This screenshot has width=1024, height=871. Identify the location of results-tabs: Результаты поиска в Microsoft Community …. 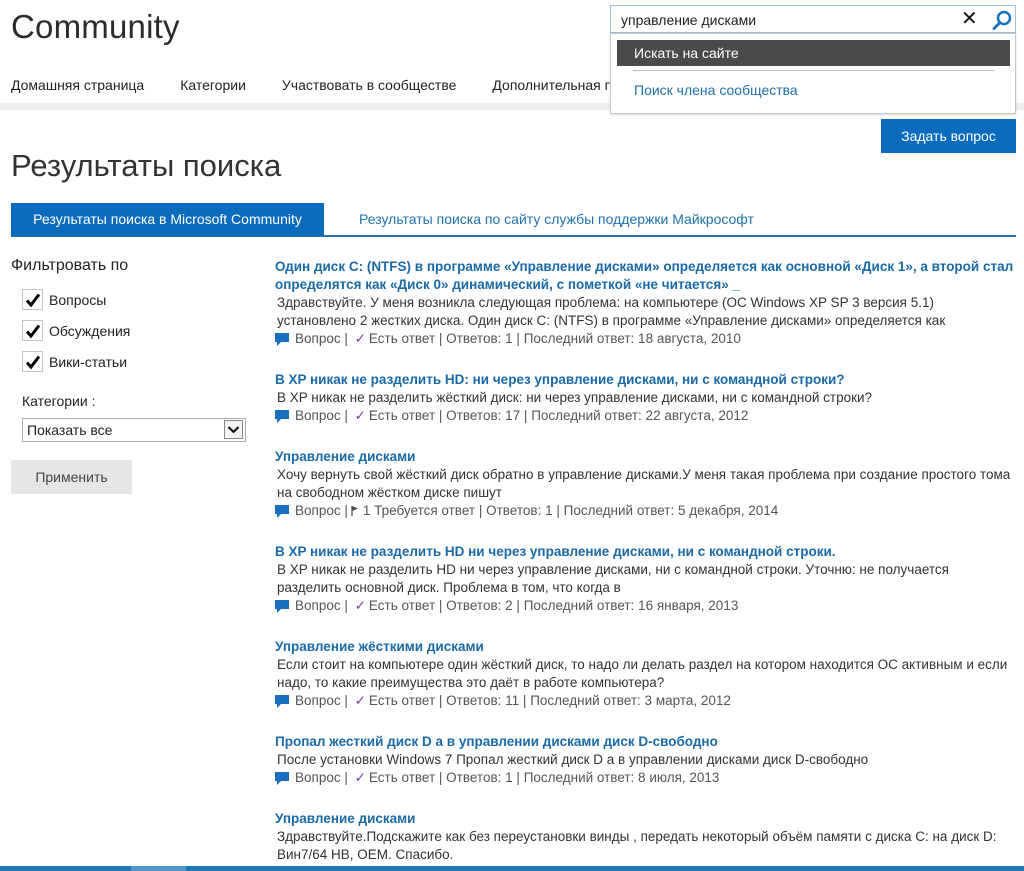
(513, 220).